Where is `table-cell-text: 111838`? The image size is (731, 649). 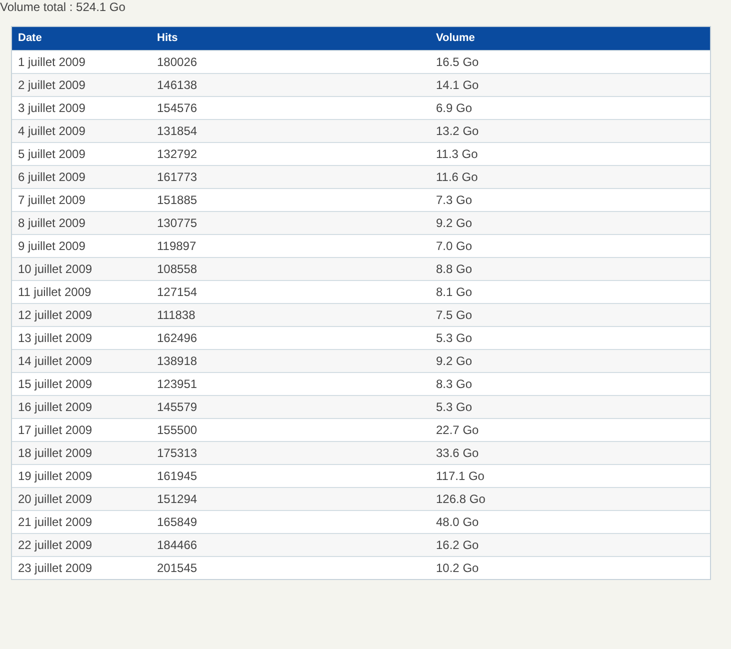 table-cell-text: 111838 is located at coordinates (176, 315).